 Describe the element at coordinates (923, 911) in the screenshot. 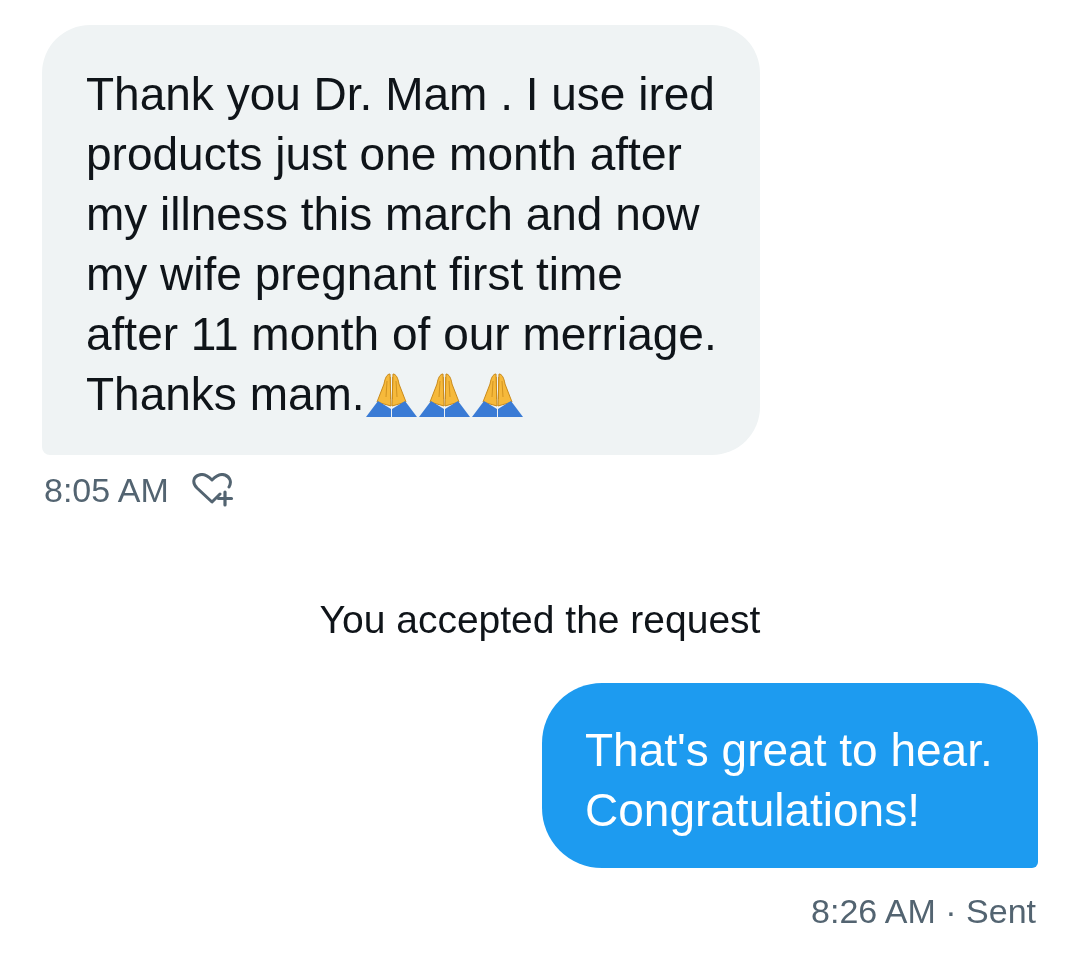

I see `timestamp: 8:26 AM · Sent` at that location.